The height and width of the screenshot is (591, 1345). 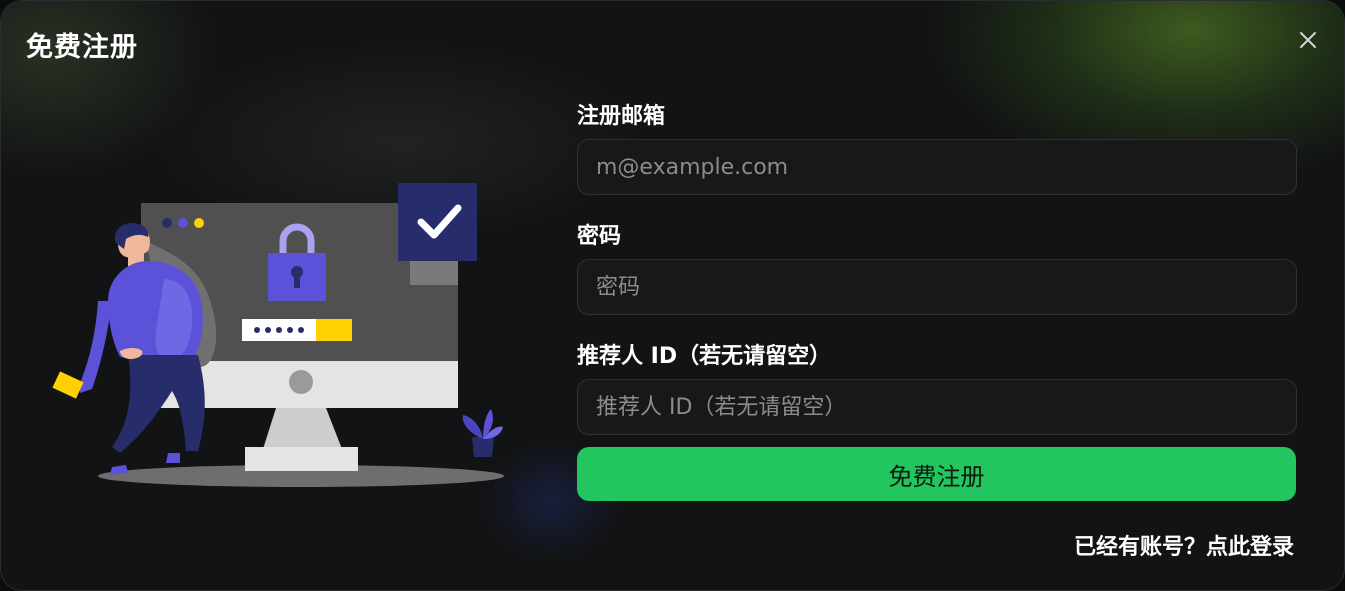 I want to click on close-icon, so click(x=1308, y=40).